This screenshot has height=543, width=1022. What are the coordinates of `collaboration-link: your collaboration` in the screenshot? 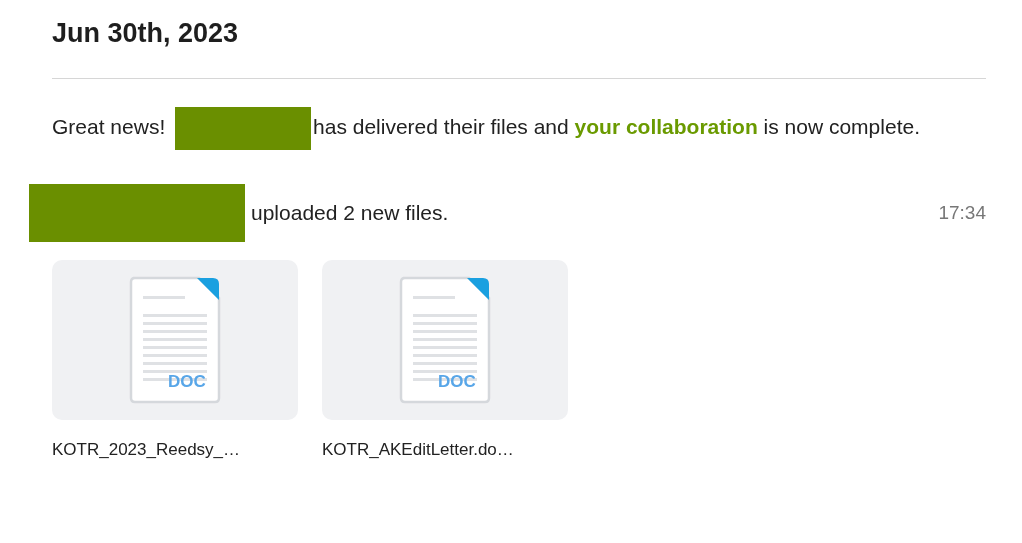 It's located at (666, 127).